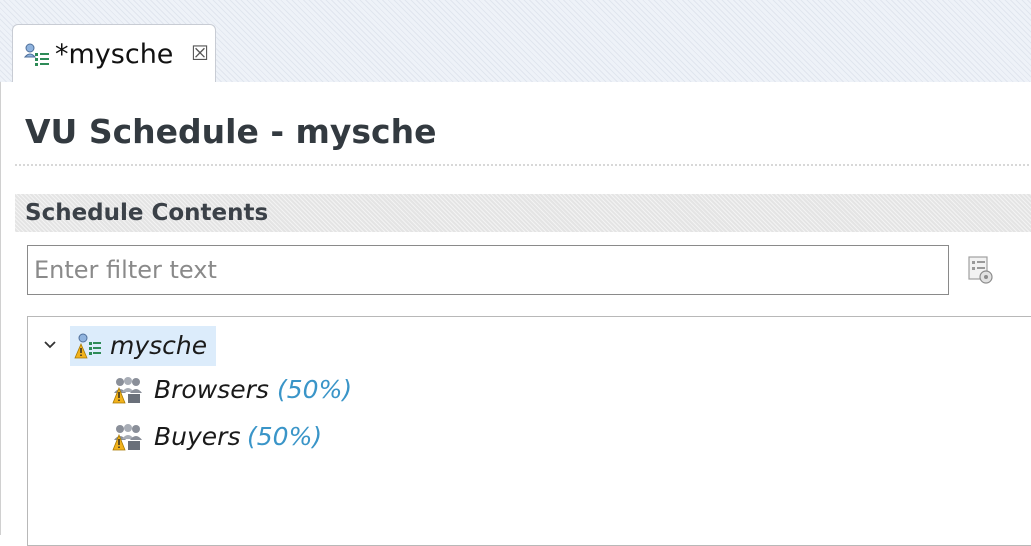 Image resolution: width=1031 pixels, height=546 pixels. What do you see at coordinates (200, 53) in the screenshot?
I see `close-icon: ☒` at bounding box center [200, 53].